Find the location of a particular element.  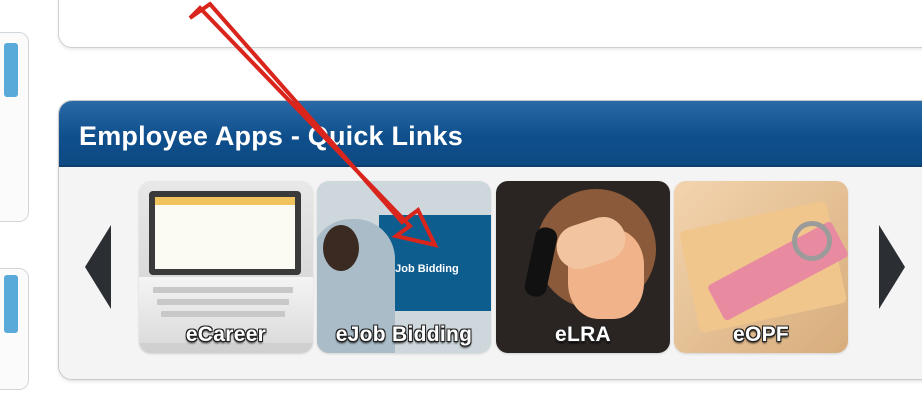

left-tab-bottom is located at coordinates (11, 304).